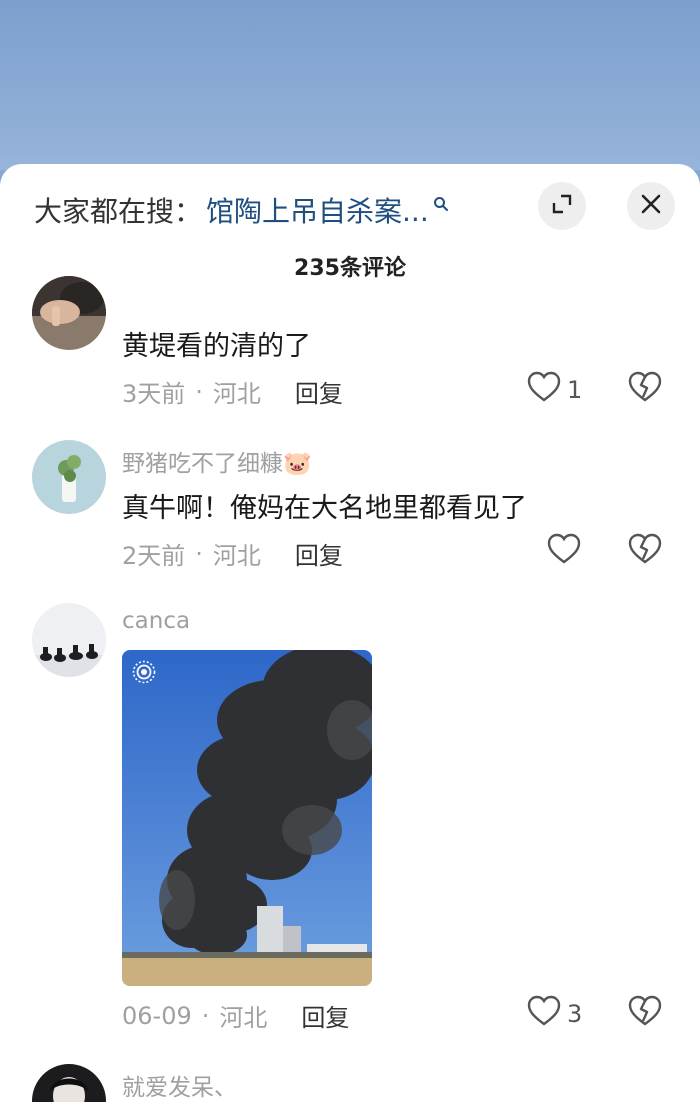  I want to click on comment-meta: 06-09 · 河北 回复, so click(235, 1015).